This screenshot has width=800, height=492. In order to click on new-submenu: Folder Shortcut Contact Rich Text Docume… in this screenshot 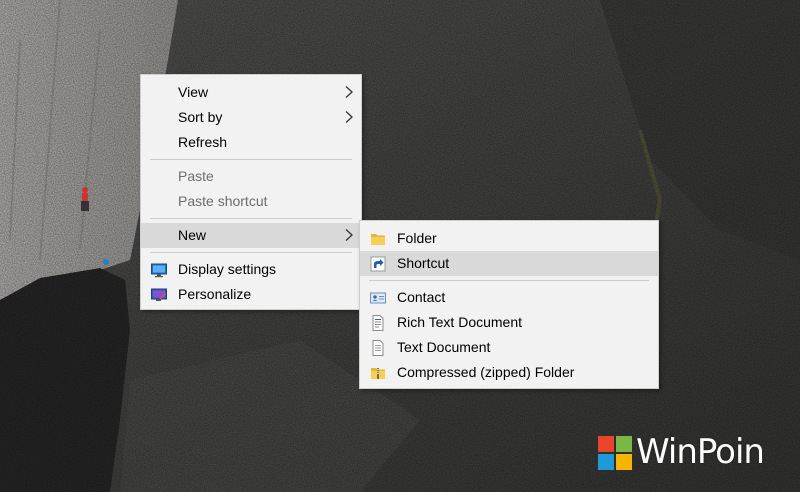, I will do `click(509, 304)`.